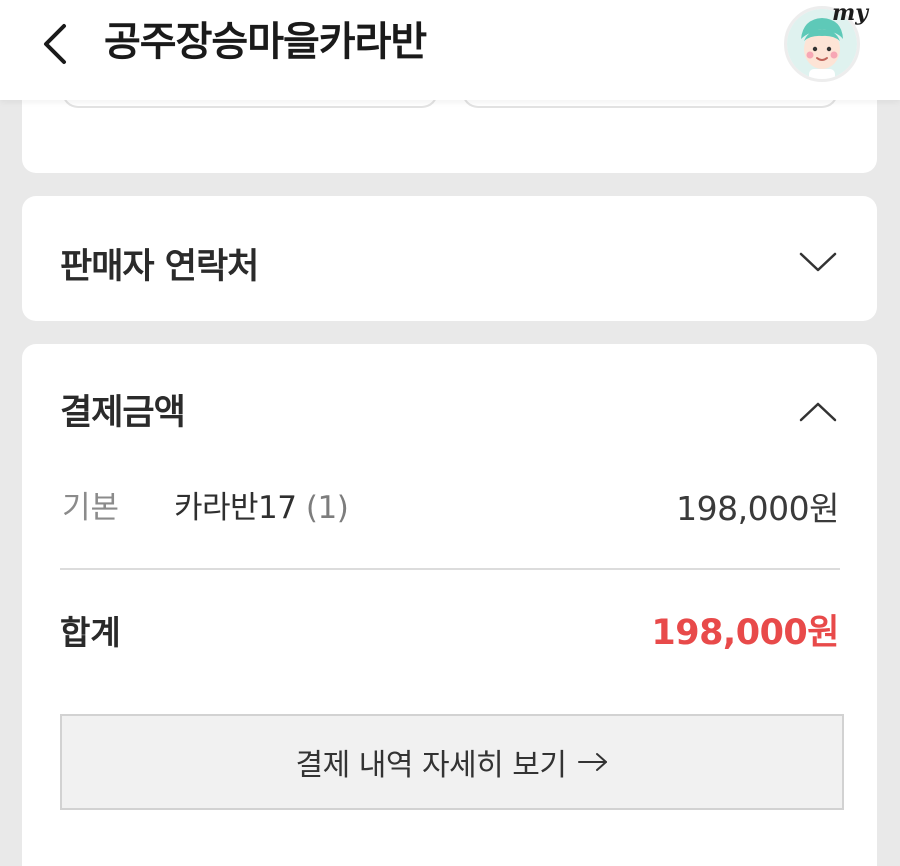 The height and width of the screenshot is (866, 900). What do you see at coordinates (449, 130) in the screenshot?
I see `previous-section-card` at bounding box center [449, 130].